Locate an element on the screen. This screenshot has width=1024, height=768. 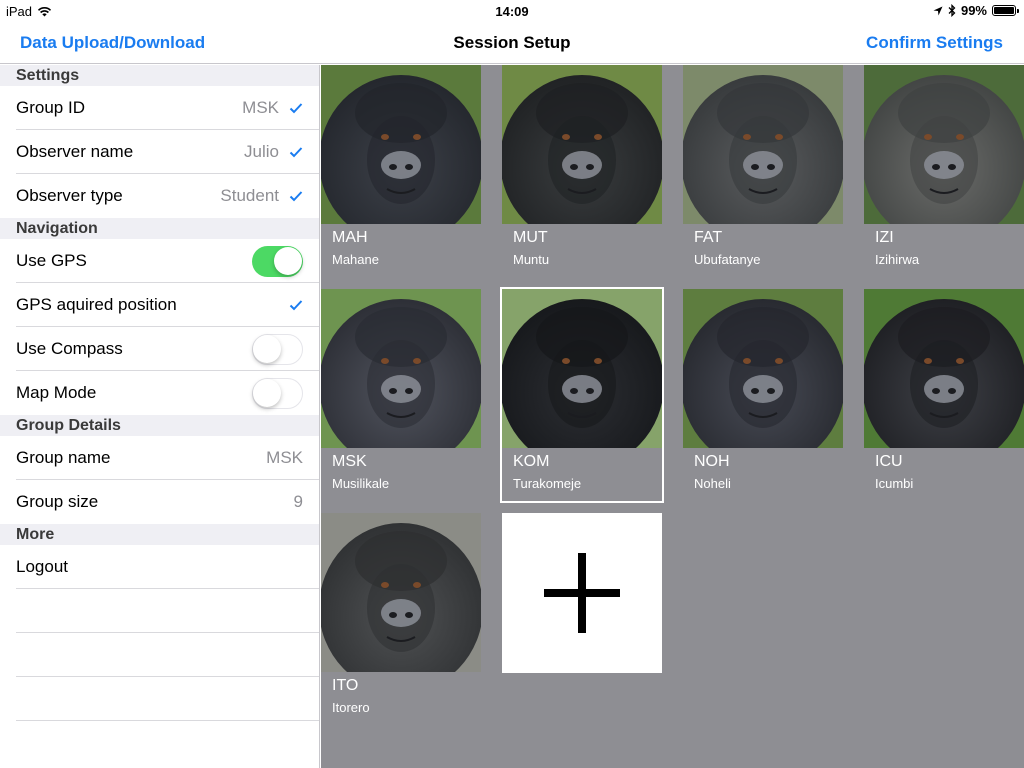
group-name-row: Group name MSK is located at coordinates (159, 458).